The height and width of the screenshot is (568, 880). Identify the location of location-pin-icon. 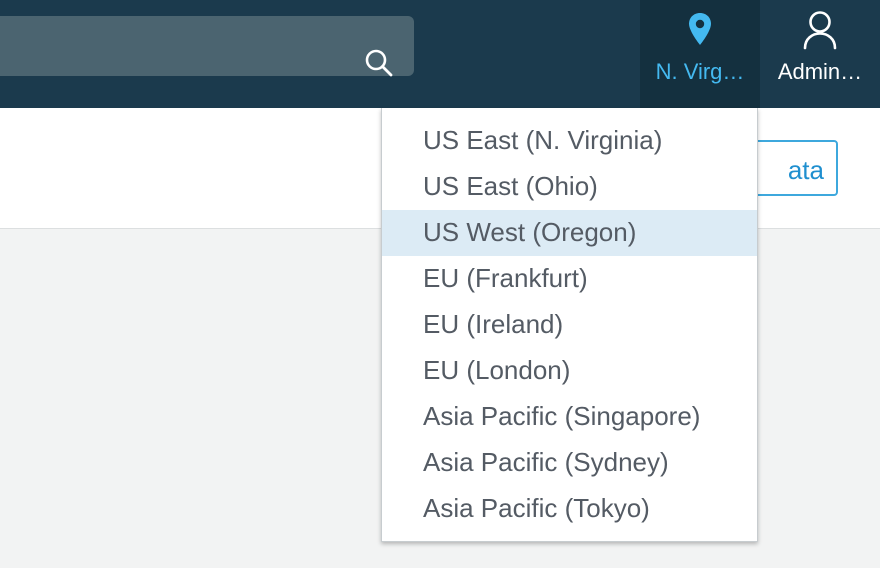
(700, 29).